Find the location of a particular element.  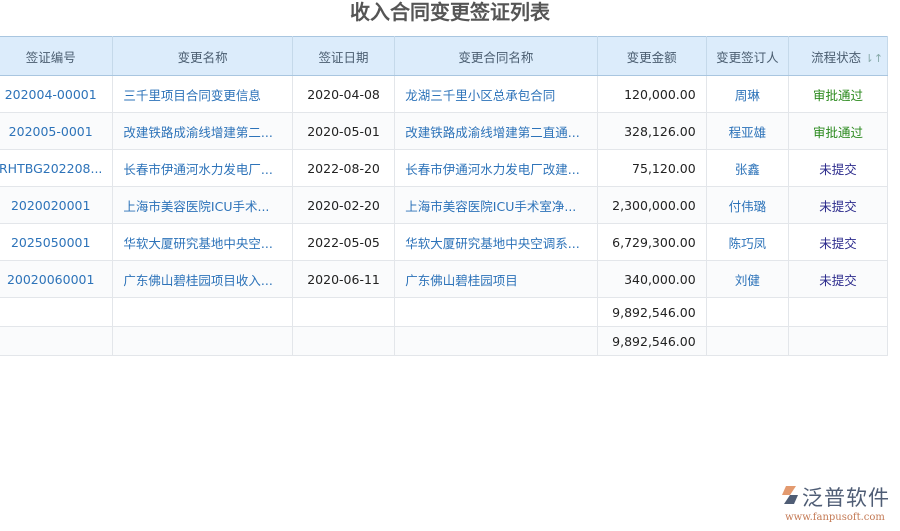

cell-no: 202004-00001 is located at coordinates (57, 94).